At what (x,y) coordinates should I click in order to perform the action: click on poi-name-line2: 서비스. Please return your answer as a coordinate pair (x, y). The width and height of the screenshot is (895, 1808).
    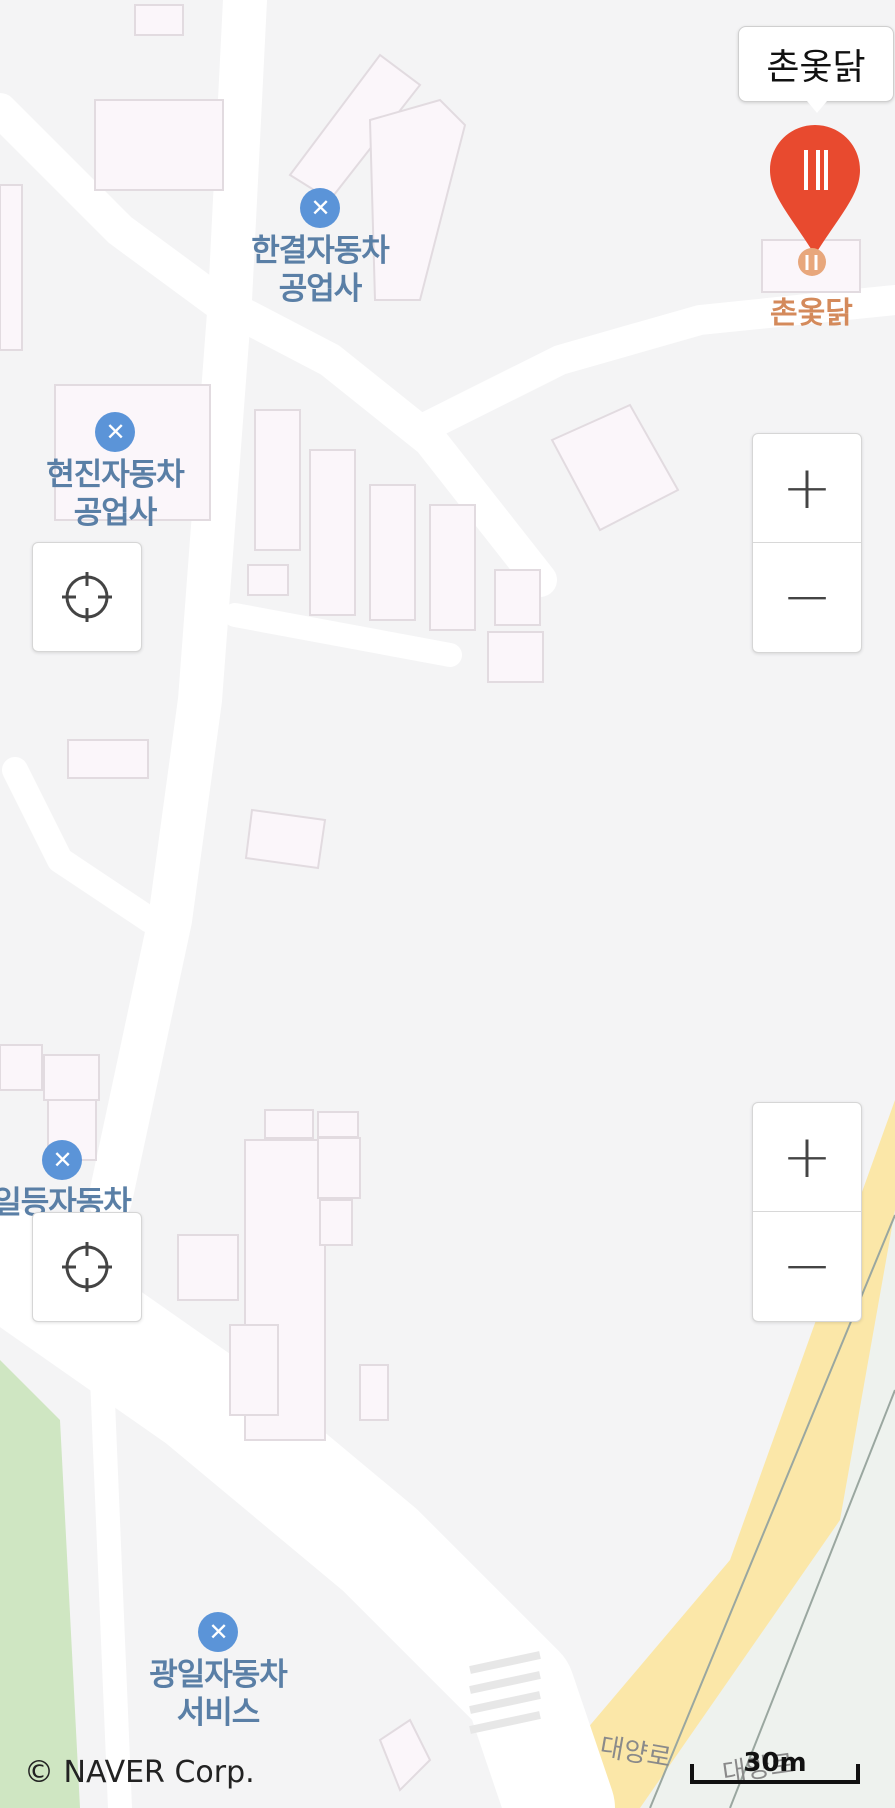
    Looking at the image, I should click on (218, 1713).